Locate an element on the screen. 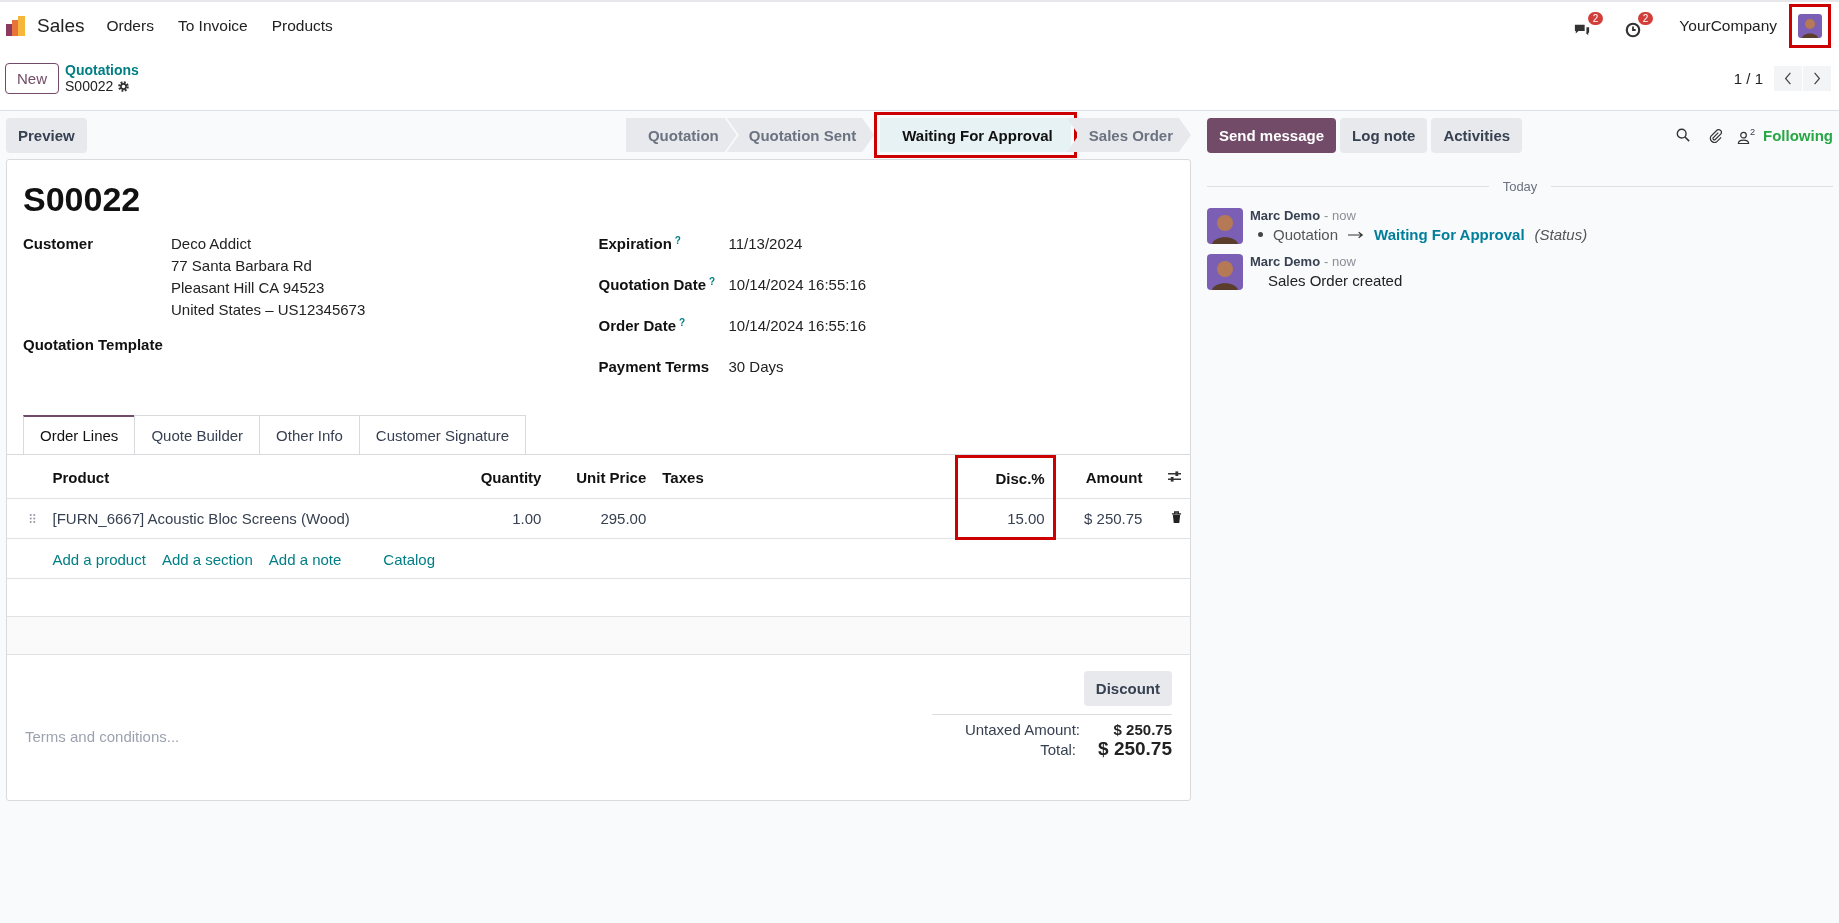  bullet-icon is located at coordinates (1260, 234).